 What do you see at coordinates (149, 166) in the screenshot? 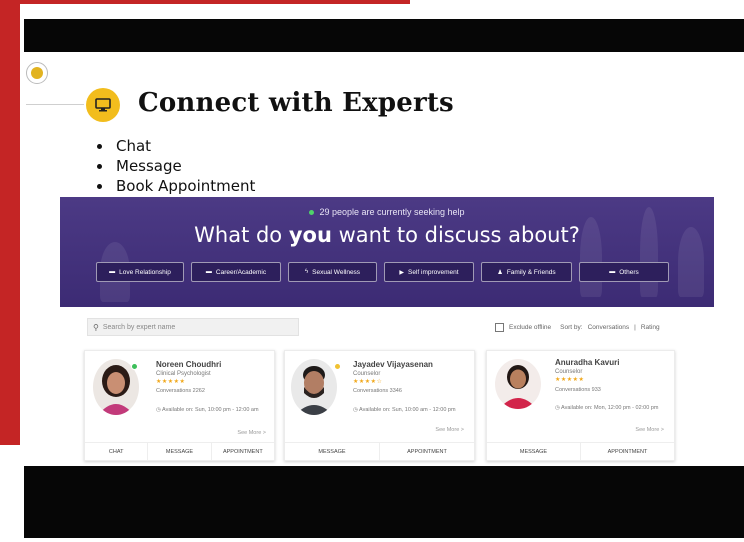
I see `bullet-label: Message` at bounding box center [149, 166].